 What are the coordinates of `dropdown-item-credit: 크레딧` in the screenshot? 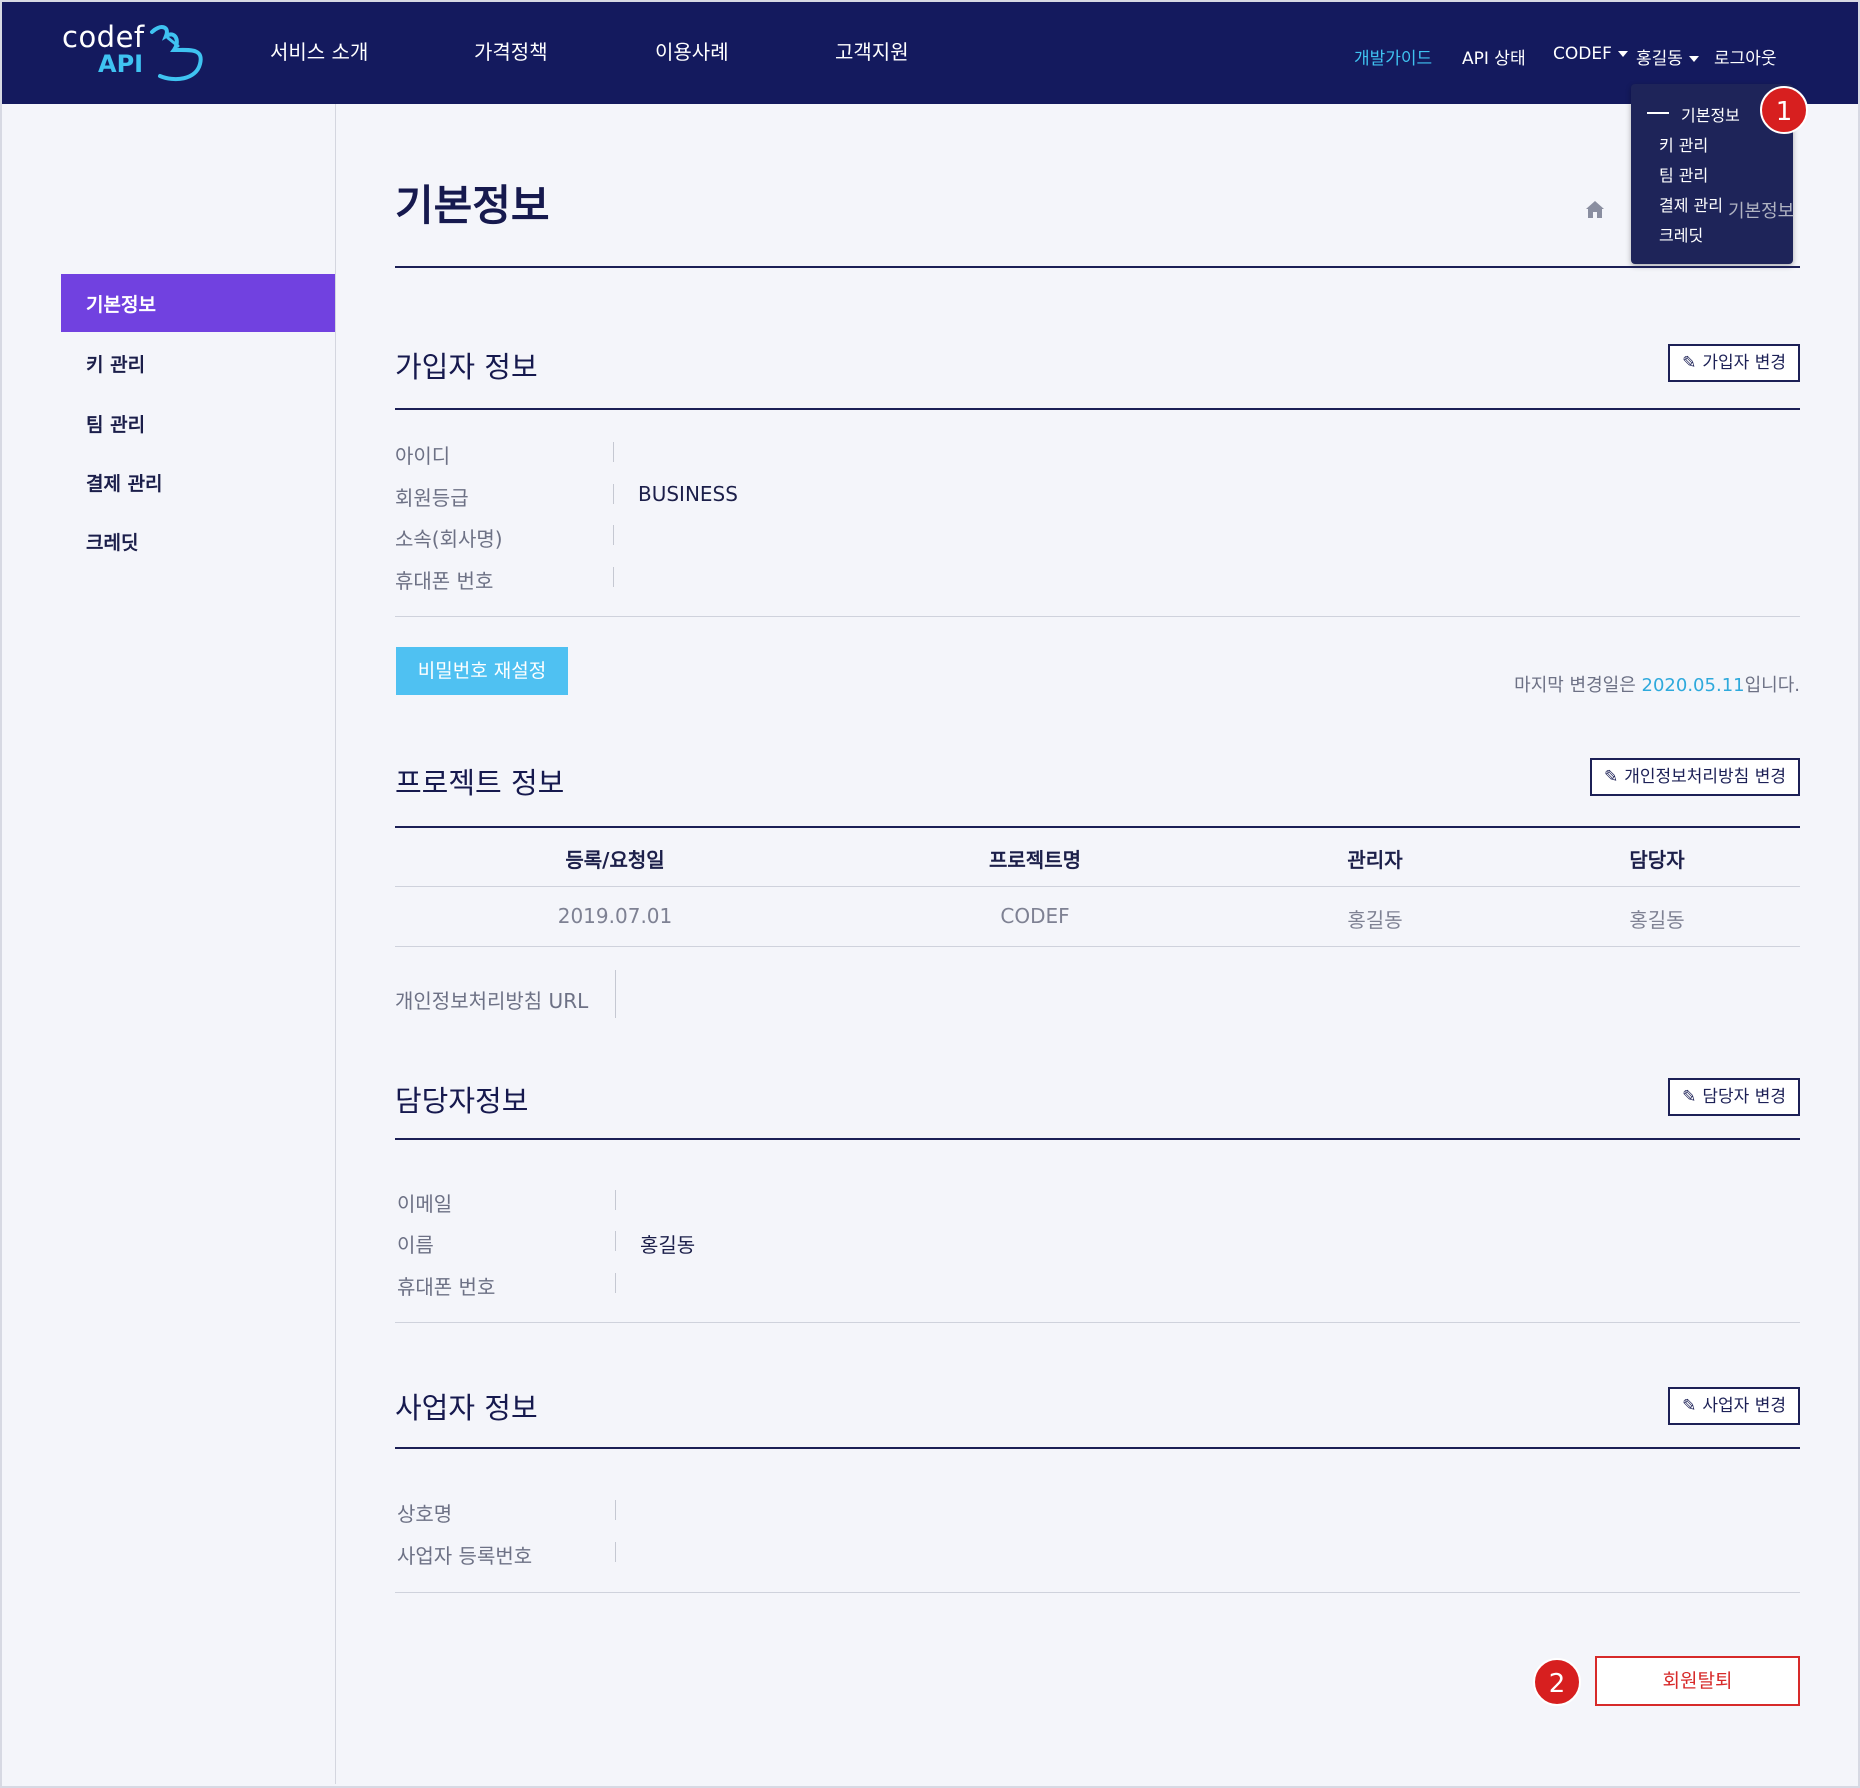 It's located at (1681, 234).